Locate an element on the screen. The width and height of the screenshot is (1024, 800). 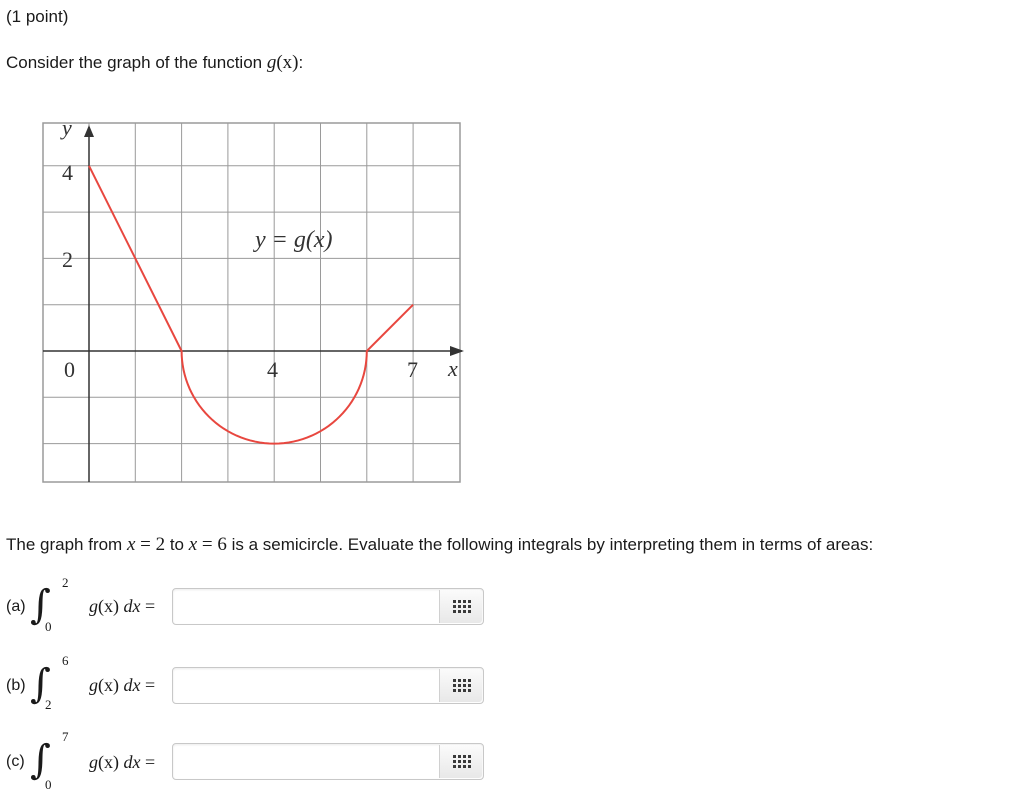
statement-eq2: = is located at coordinates (207, 544).